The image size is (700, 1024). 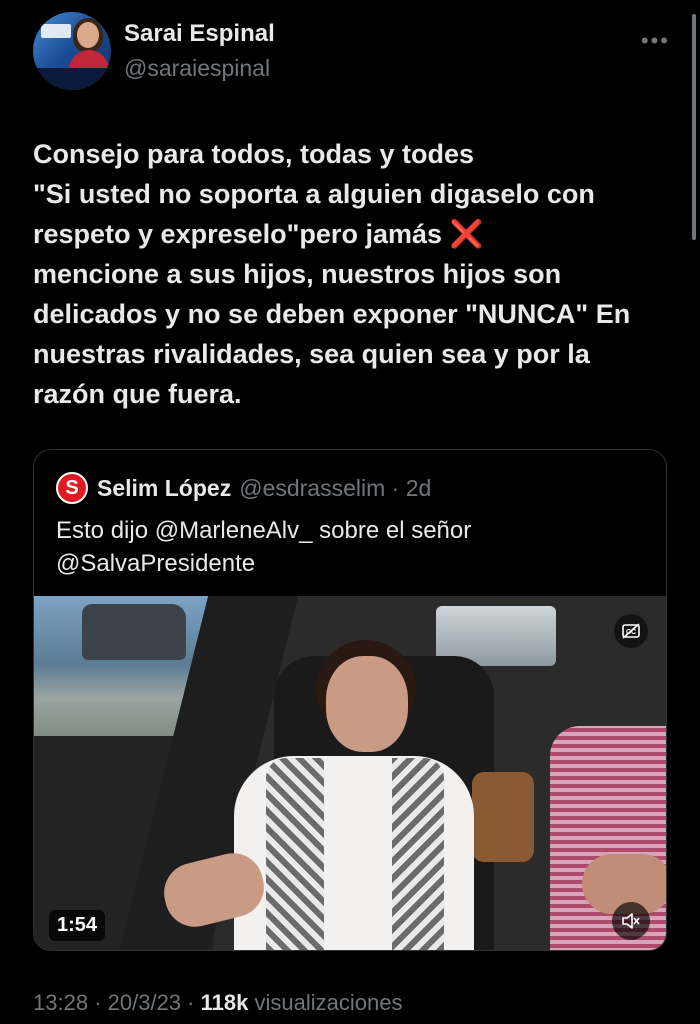 What do you see at coordinates (694, 127) in the screenshot?
I see `scrollbar` at bounding box center [694, 127].